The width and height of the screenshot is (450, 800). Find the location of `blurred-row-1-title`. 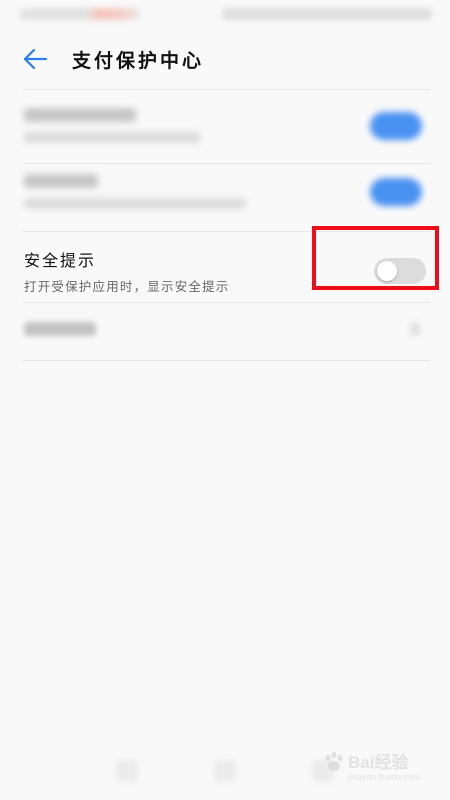

blurred-row-1-title is located at coordinates (80, 115).